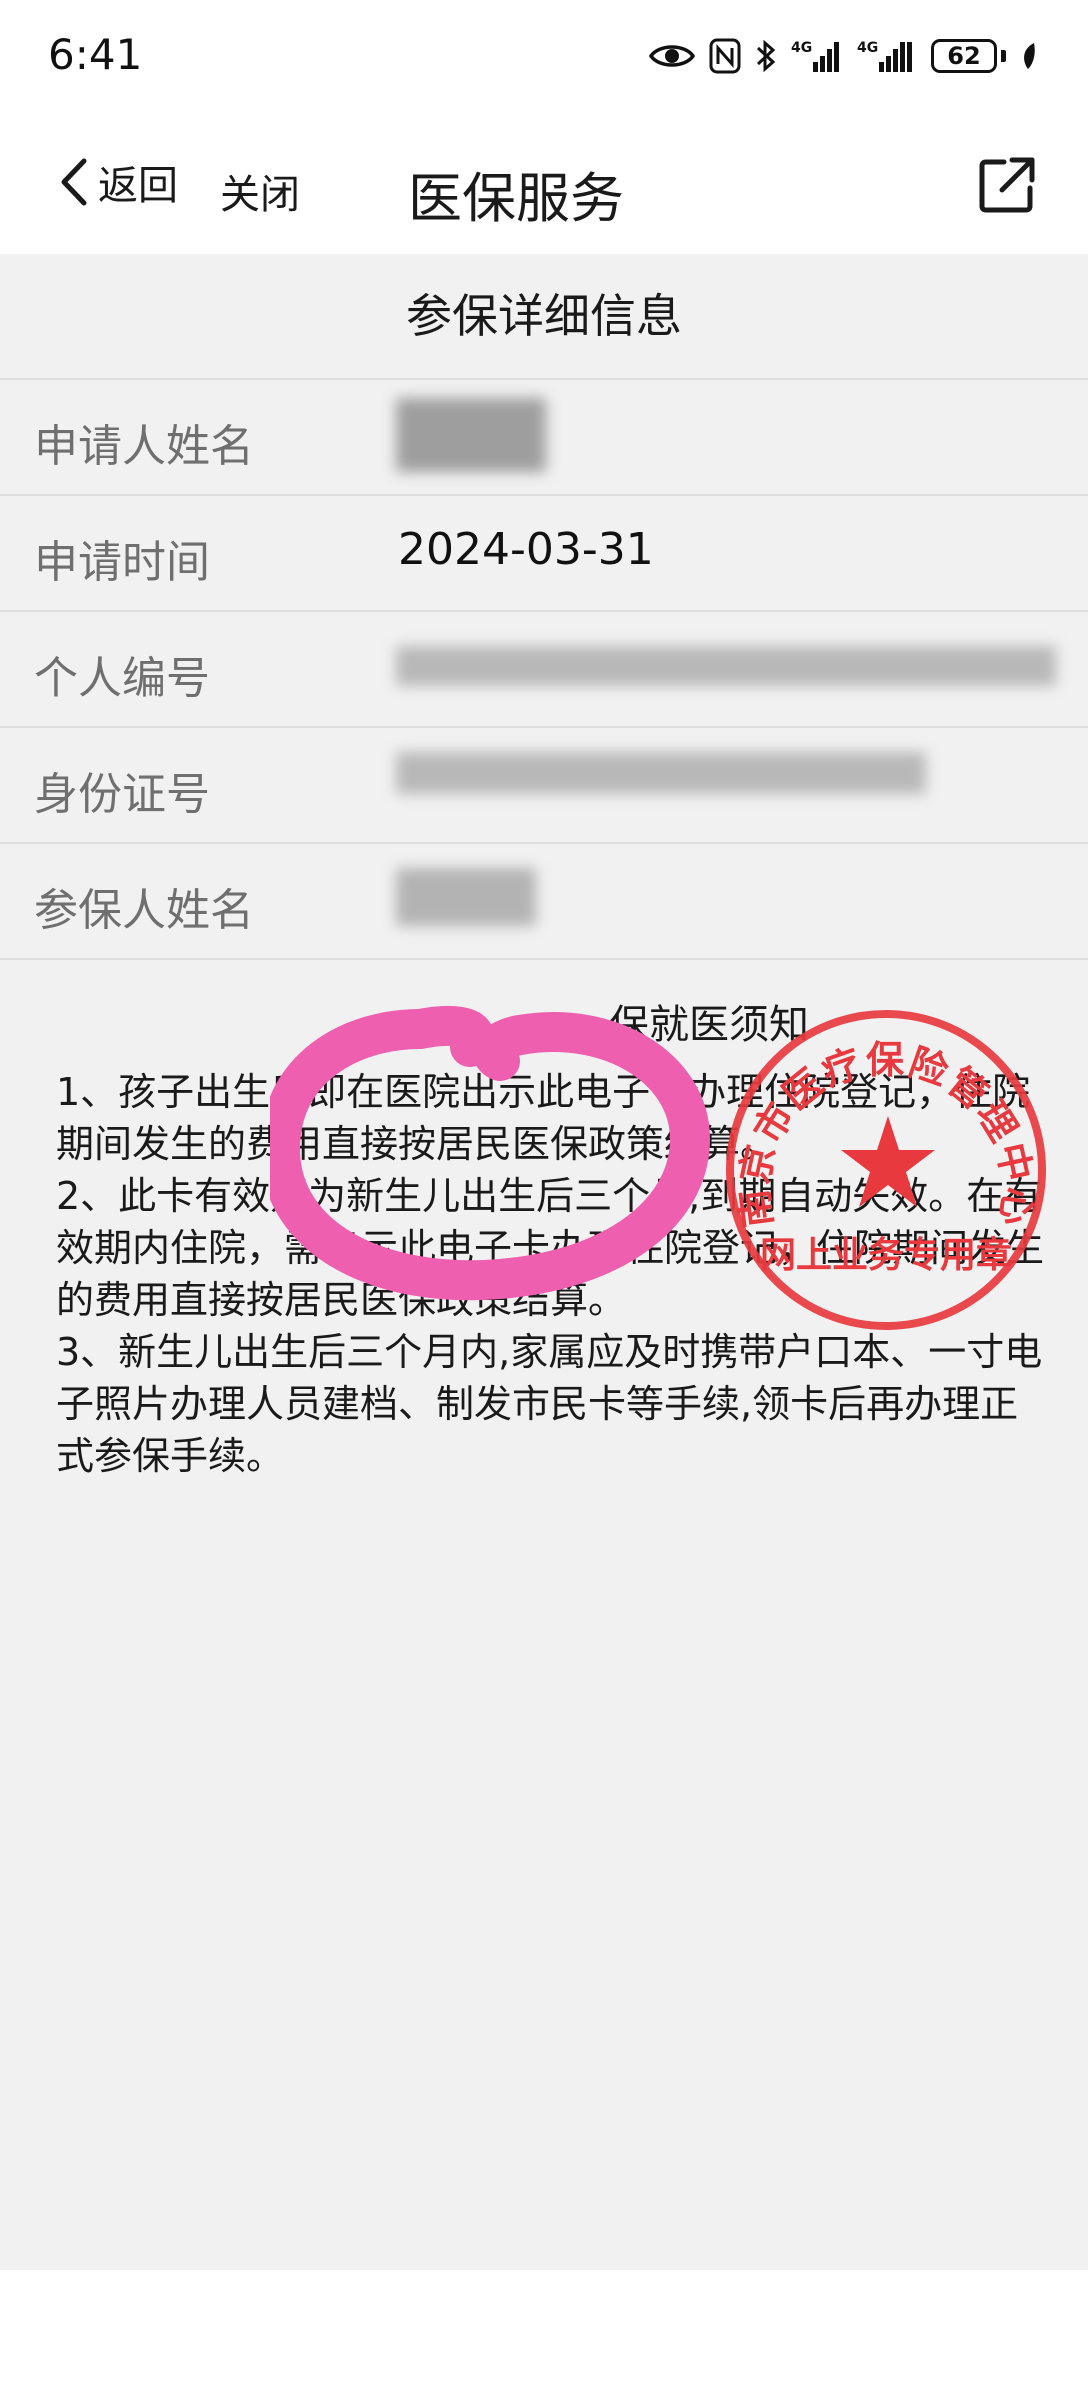 The height and width of the screenshot is (2400, 1088). I want to click on star-icon, so click(888, 1161).